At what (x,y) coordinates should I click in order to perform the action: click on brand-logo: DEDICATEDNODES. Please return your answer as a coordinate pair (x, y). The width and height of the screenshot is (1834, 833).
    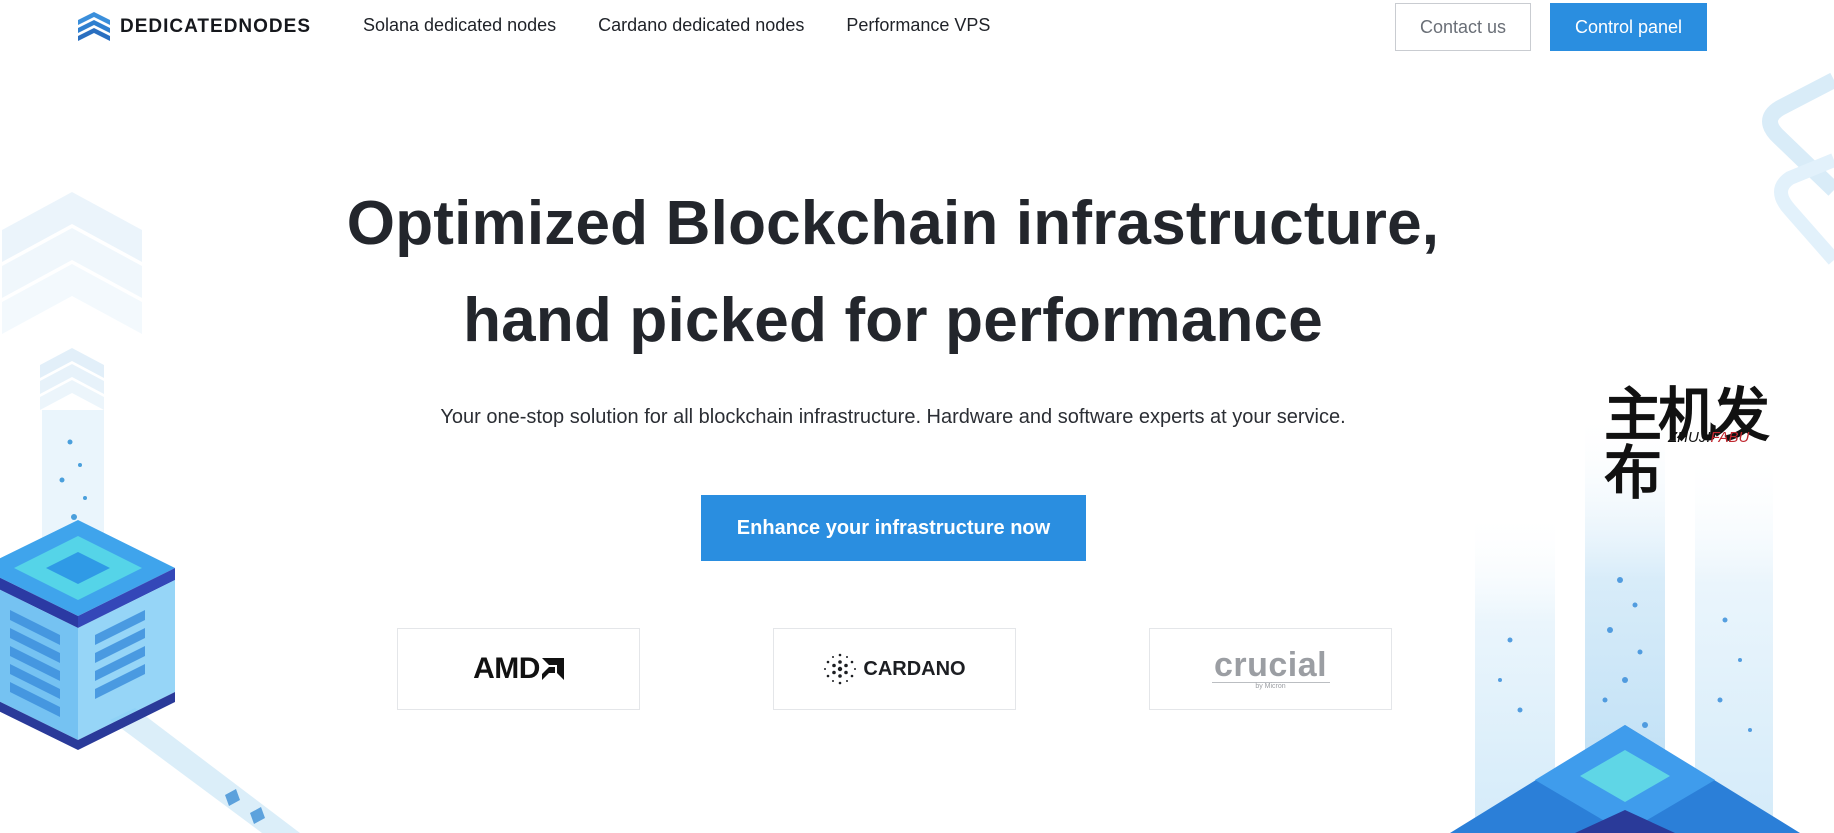
    Looking at the image, I should click on (194, 27).